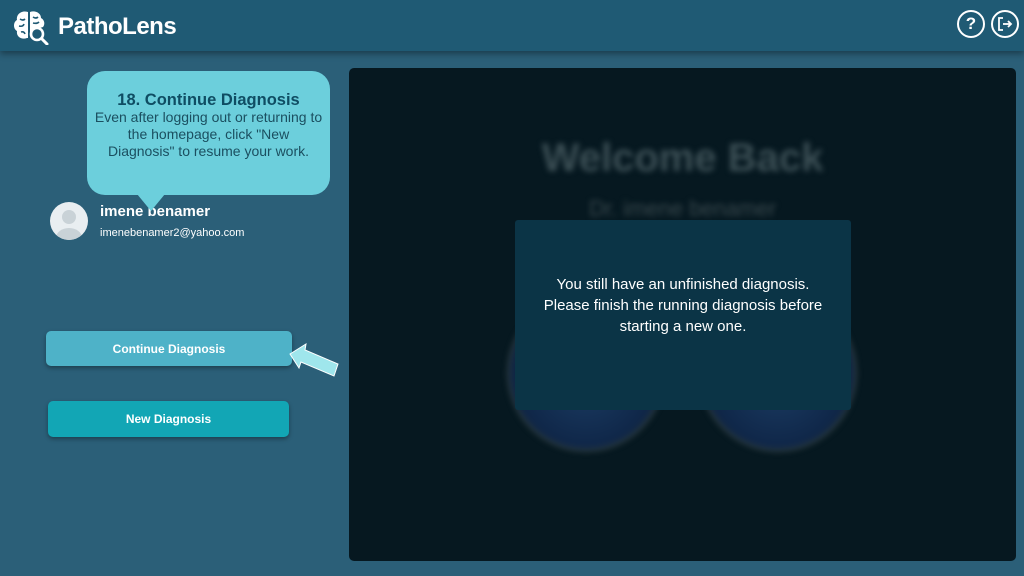 The height and width of the screenshot is (576, 1024). Describe the element at coordinates (208, 100) in the screenshot. I see `tooltip-title: 18. Continue Diagnosis` at that location.